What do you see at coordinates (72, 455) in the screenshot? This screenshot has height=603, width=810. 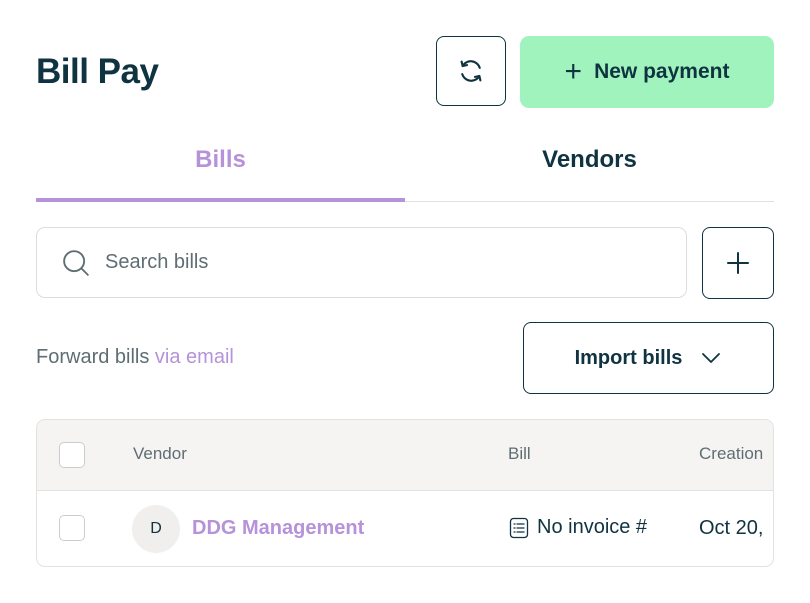 I see `select-all-checkbox` at bounding box center [72, 455].